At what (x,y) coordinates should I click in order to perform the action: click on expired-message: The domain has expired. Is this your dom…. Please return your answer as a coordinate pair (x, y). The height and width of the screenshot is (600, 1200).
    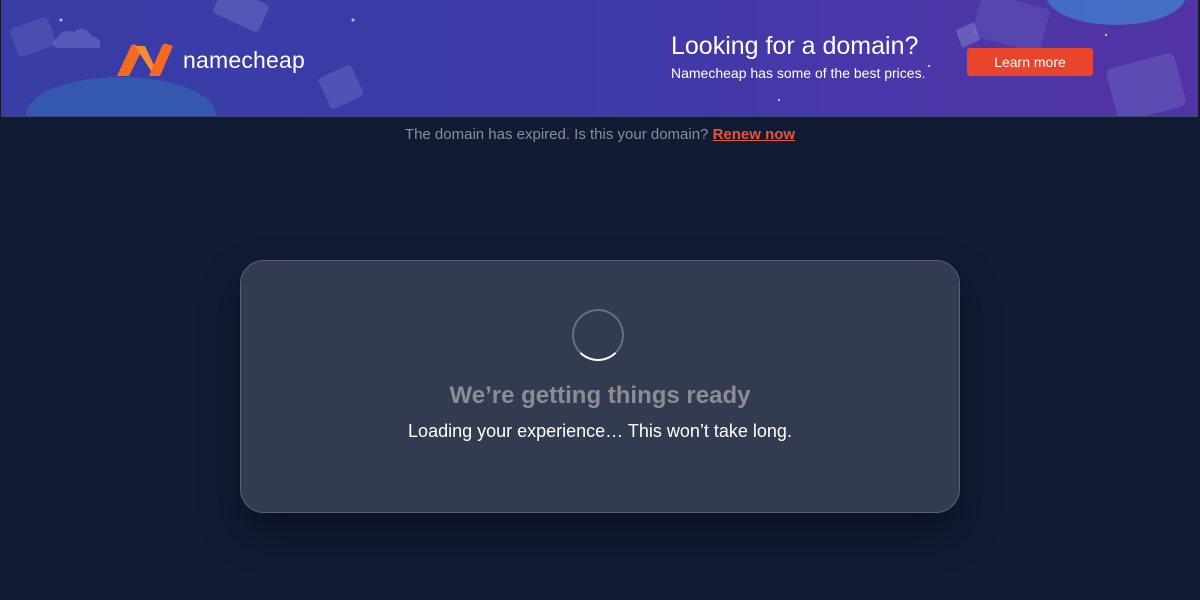
    Looking at the image, I should click on (556, 134).